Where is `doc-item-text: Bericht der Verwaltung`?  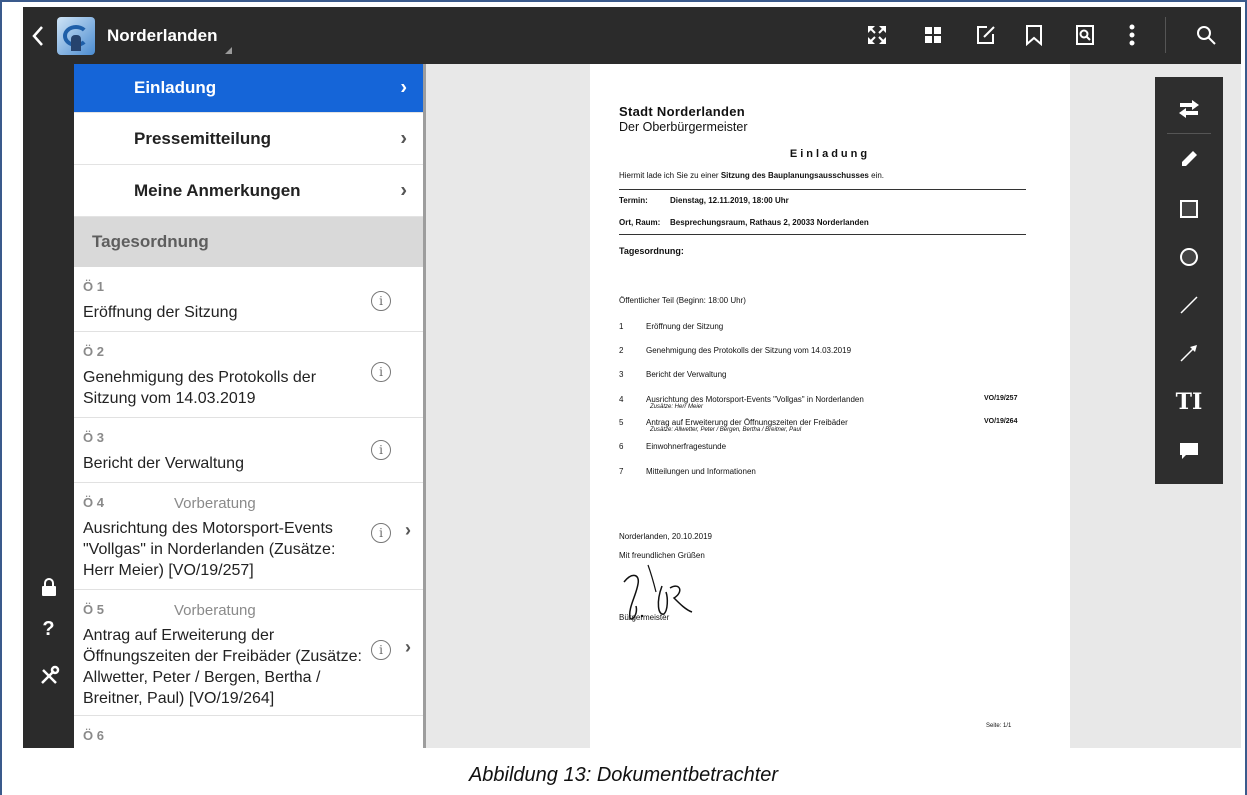 doc-item-text: Bericht der Verwaltung is located at coordinates (686, 374).